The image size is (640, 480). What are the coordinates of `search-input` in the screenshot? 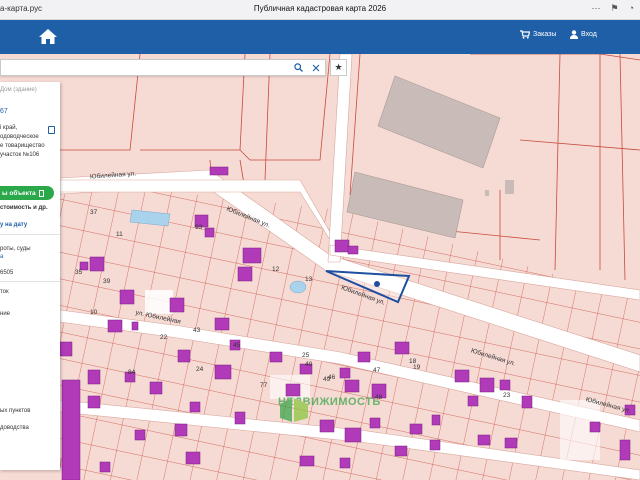 It's located at (145, 67).